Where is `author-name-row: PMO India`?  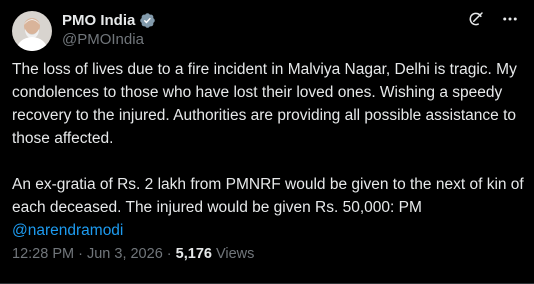
author-name-row: PMO India is located at coordinates (109, 20).